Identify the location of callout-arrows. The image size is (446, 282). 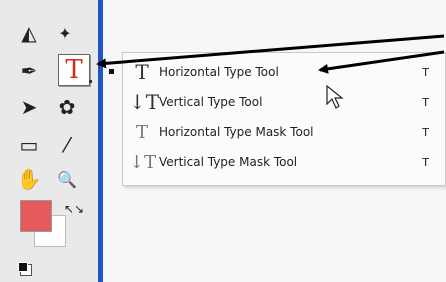
(270, 54).